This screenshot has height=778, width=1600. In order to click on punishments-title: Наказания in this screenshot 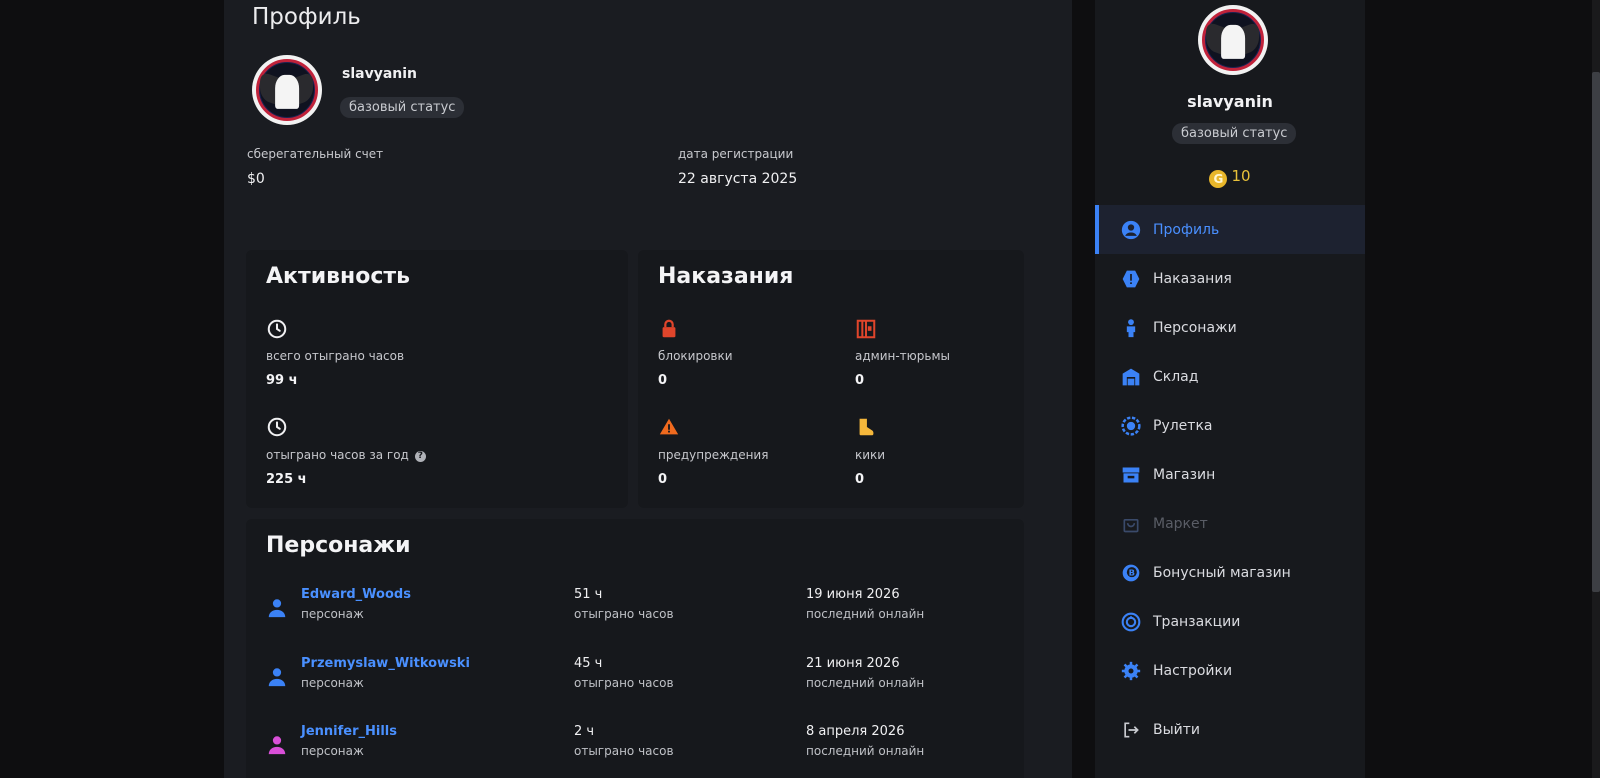, I will do `click(726, 276)`.